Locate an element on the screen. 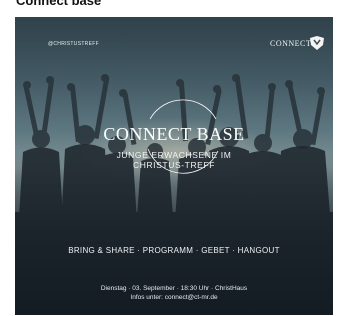  event-subtitle-line2: CHRISTUS-TREFF is located at coordinates (174, 165).